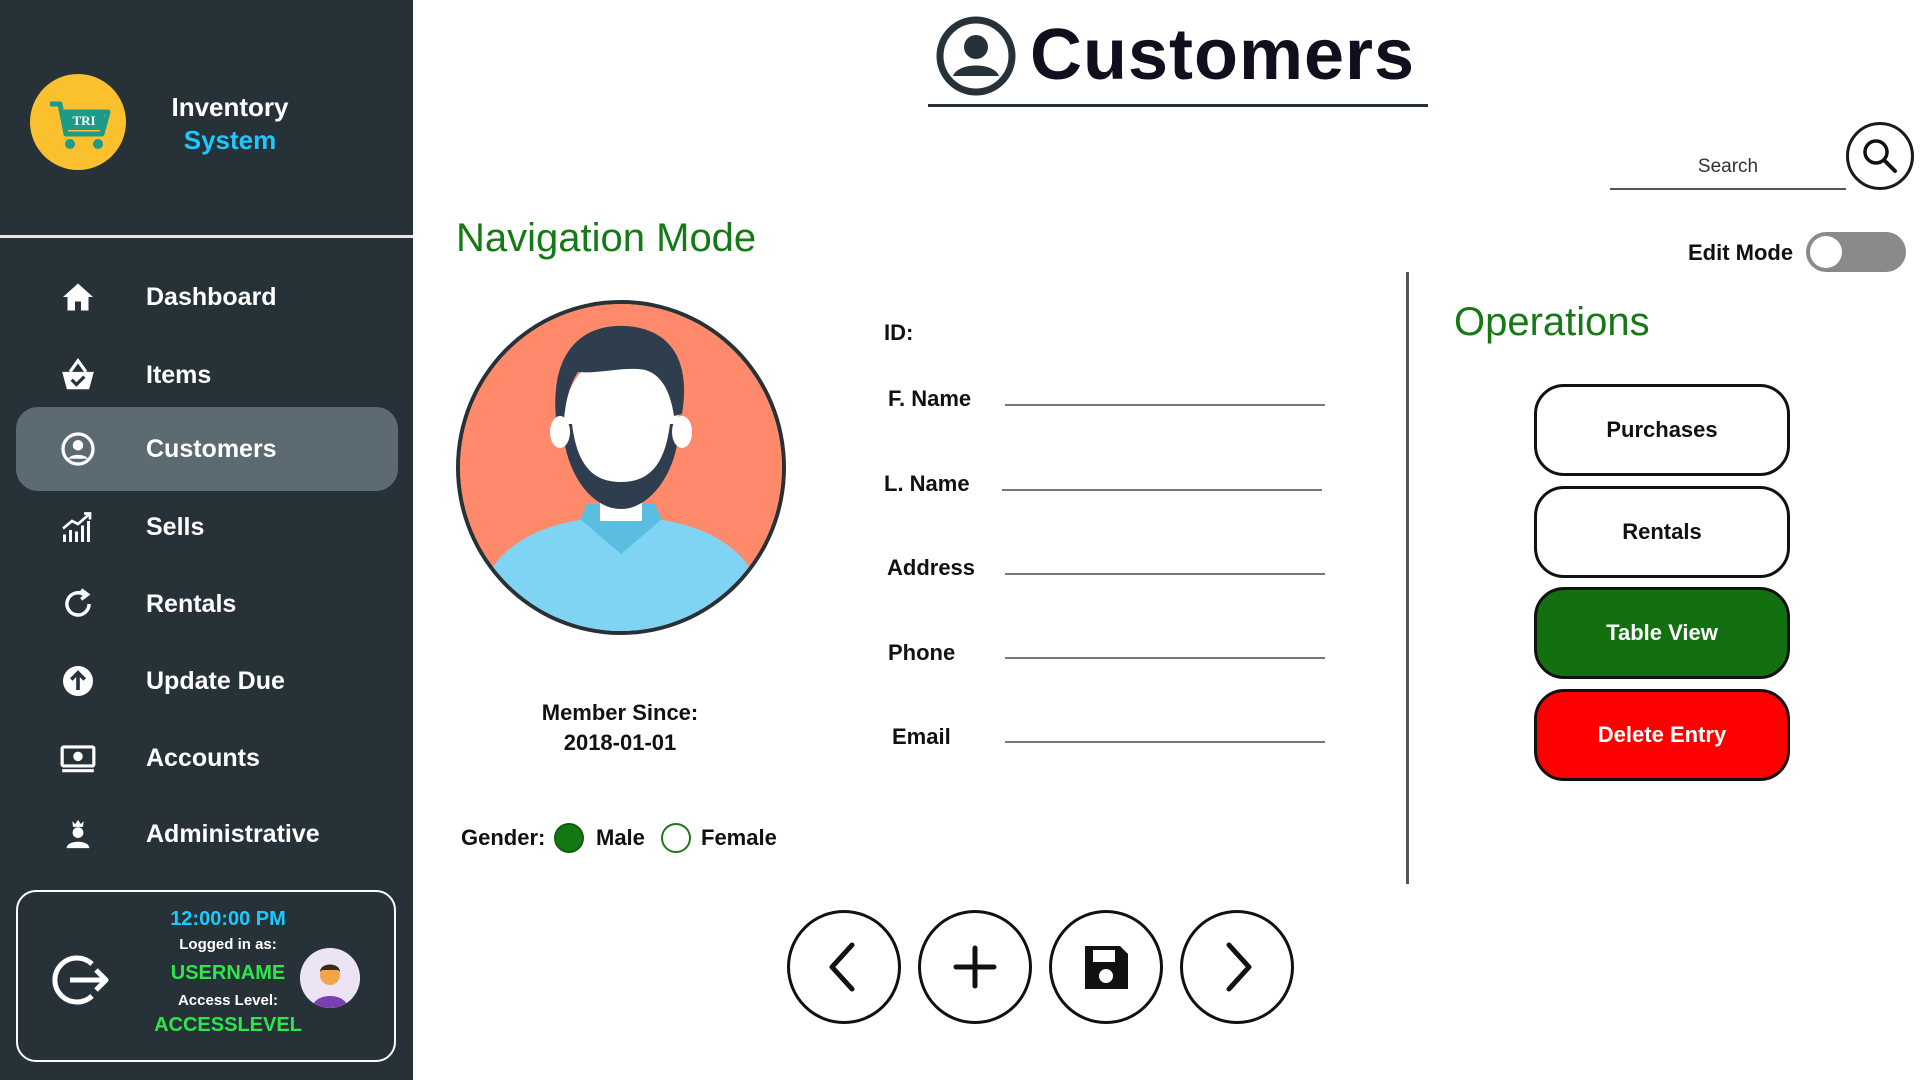  What do you see at coordinates (230, 140) in the screenshot?
I see `brand-name-line2: System` at bounding box center [230, 140].